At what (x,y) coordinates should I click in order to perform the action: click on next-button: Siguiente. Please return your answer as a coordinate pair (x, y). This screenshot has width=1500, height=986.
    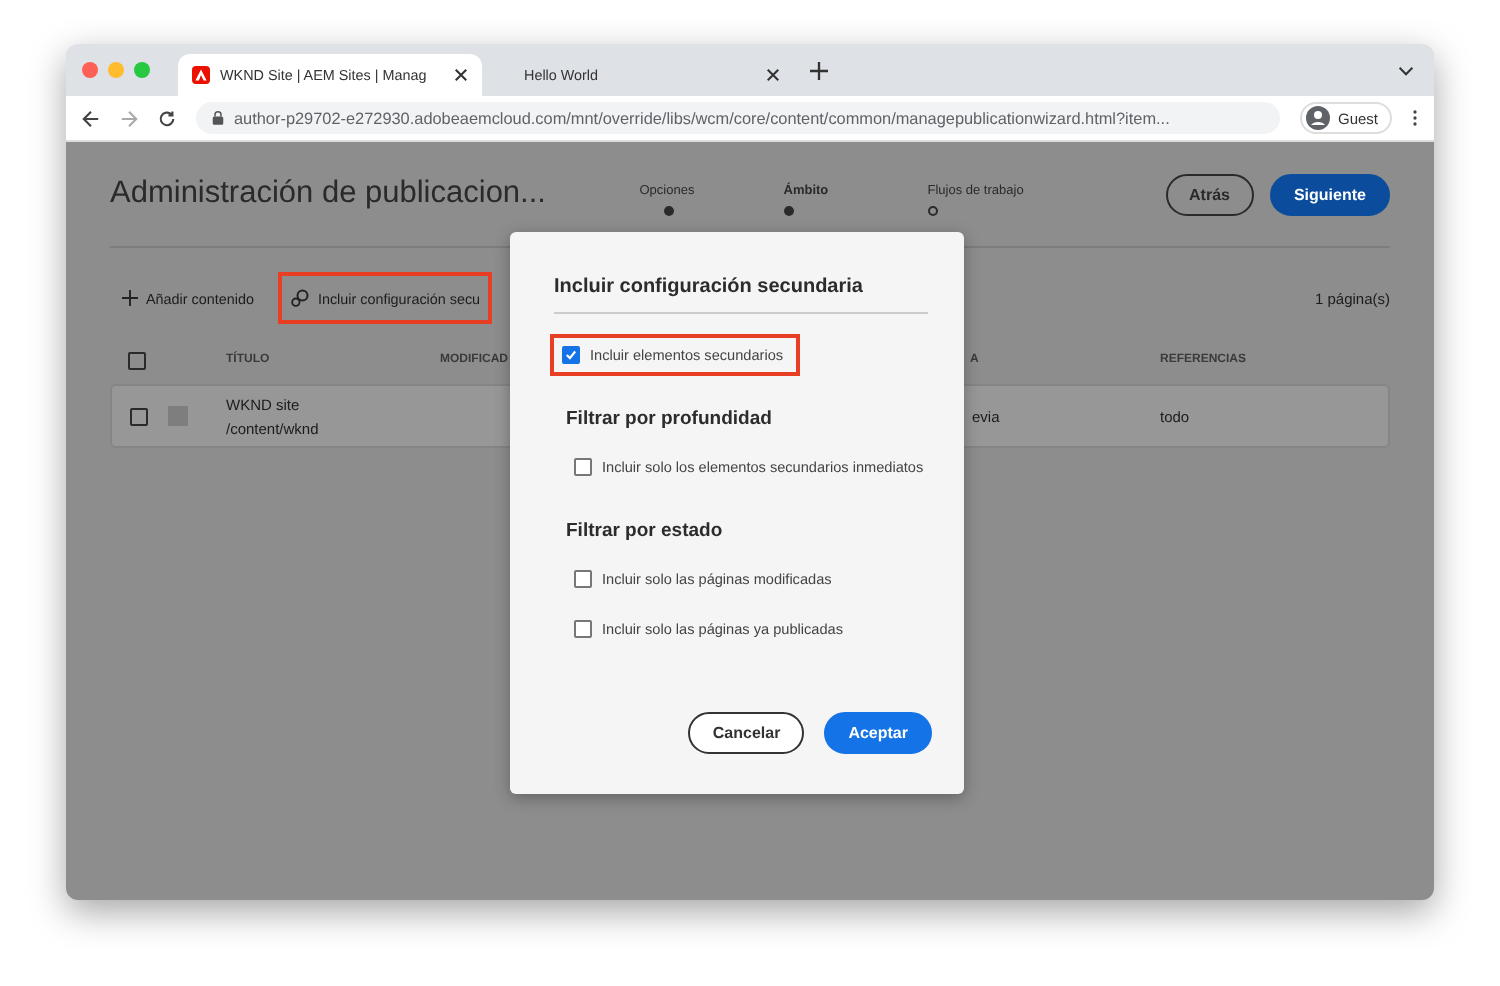
    Looking at the image, I should click on (1329, 194).